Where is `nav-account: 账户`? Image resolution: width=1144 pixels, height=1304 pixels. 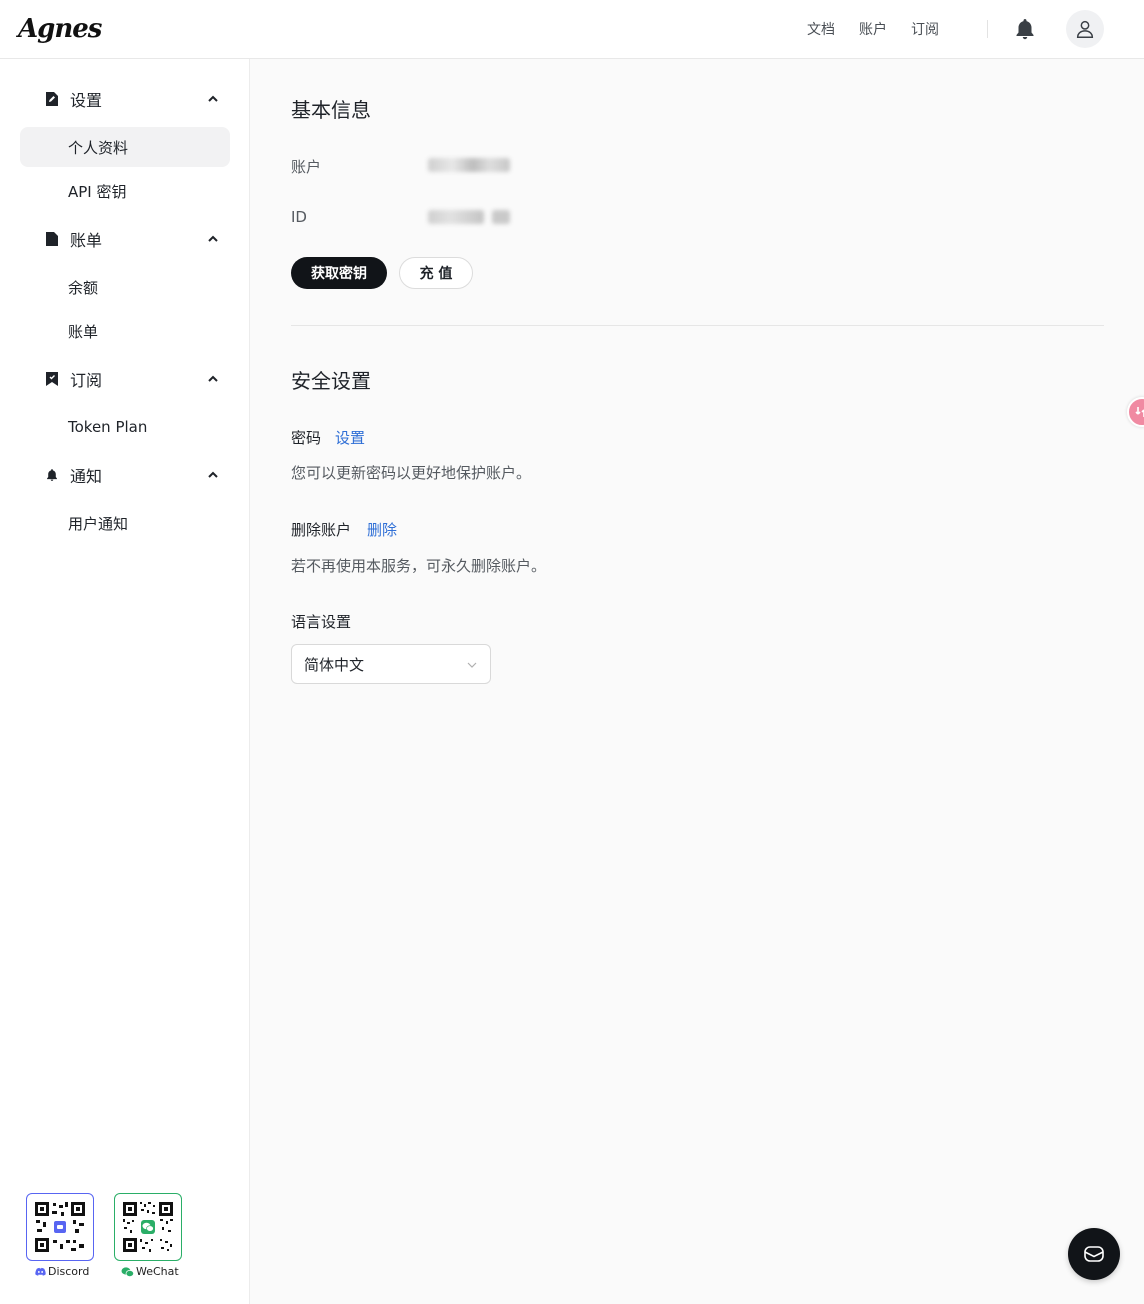
nav-account: 账户 is located at coordinates (873, 29).